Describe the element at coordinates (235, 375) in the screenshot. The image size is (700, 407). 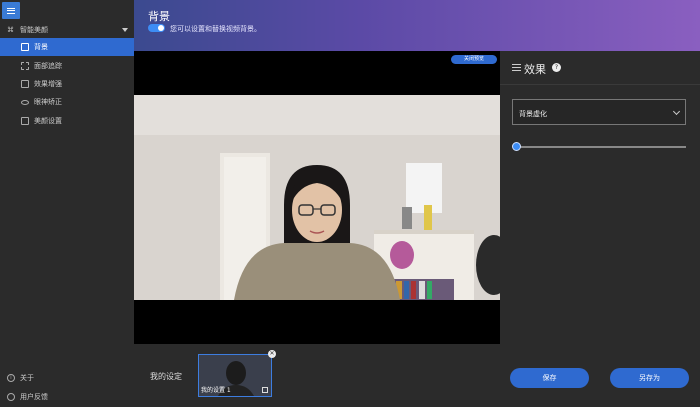
I see `preset-card: 我的设置 1` at that location.